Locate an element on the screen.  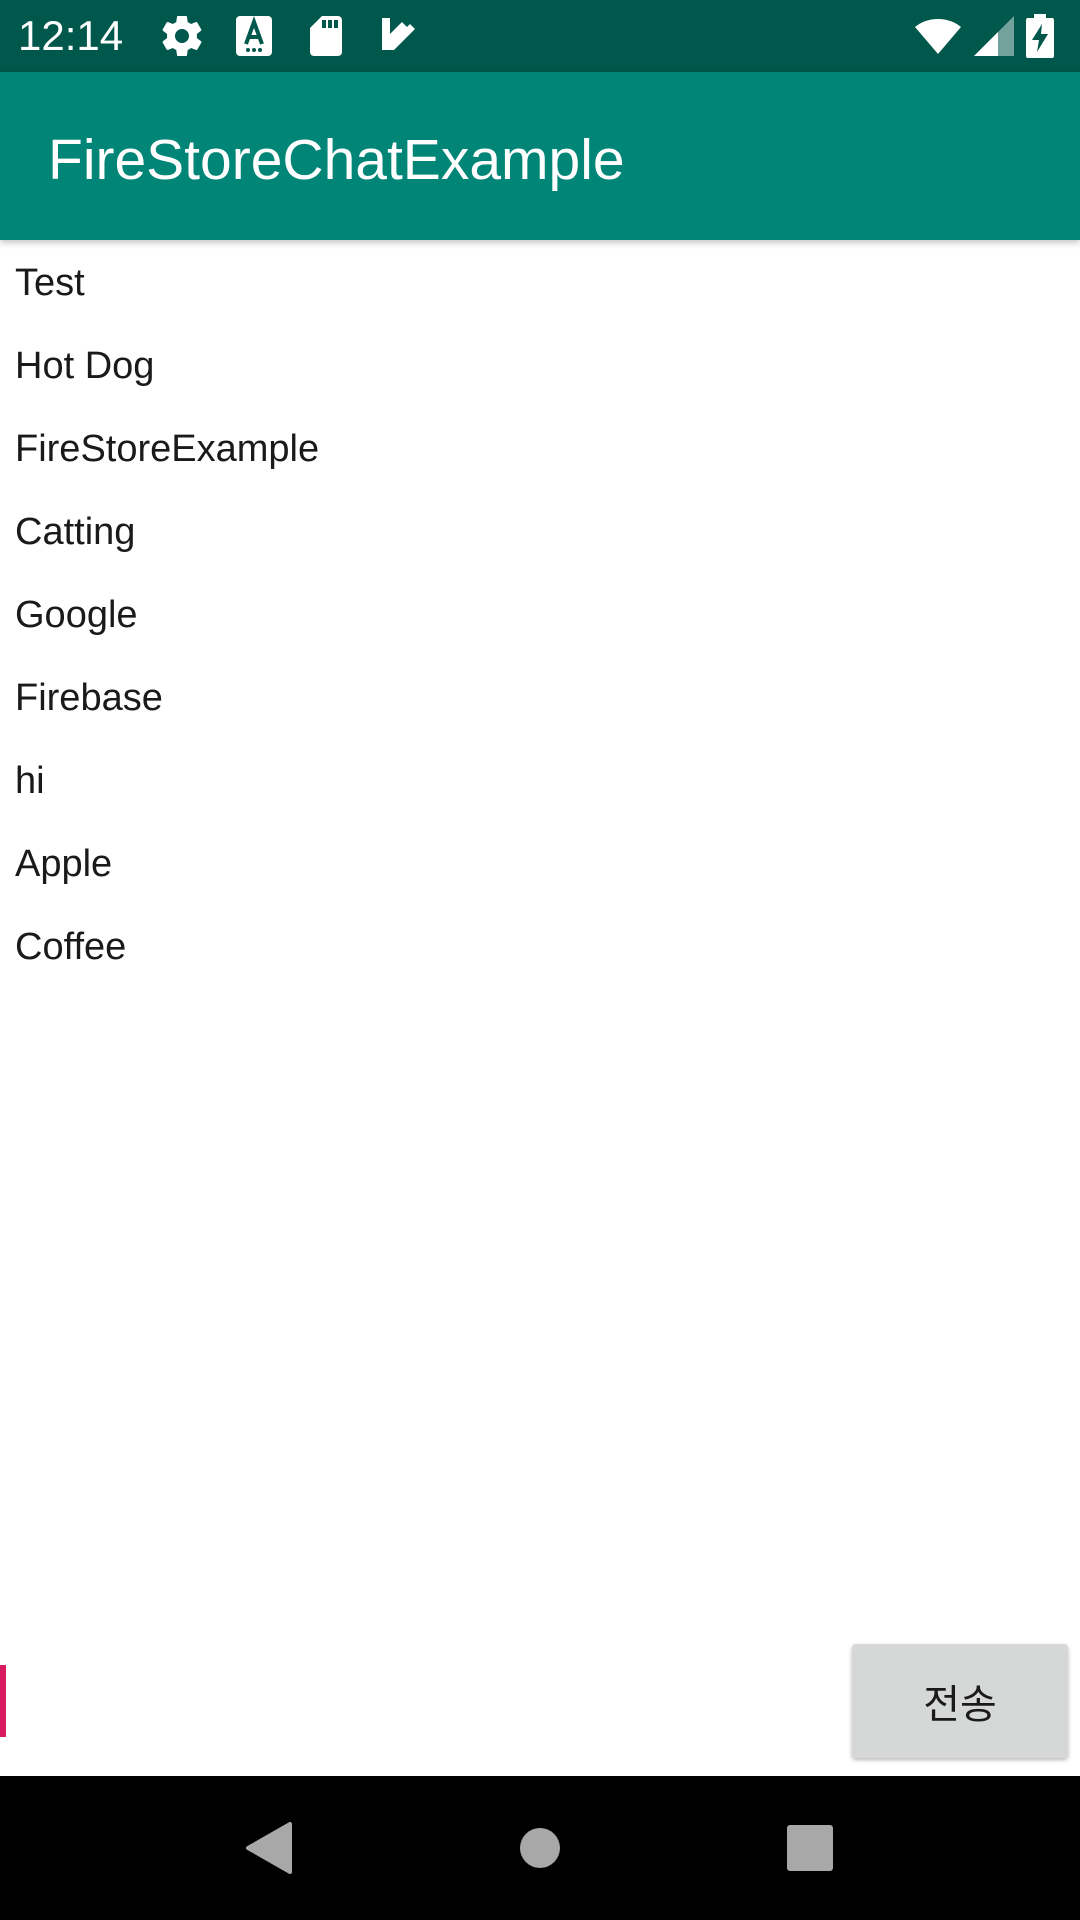
list-item: Google is located at coordinates (76, 615).